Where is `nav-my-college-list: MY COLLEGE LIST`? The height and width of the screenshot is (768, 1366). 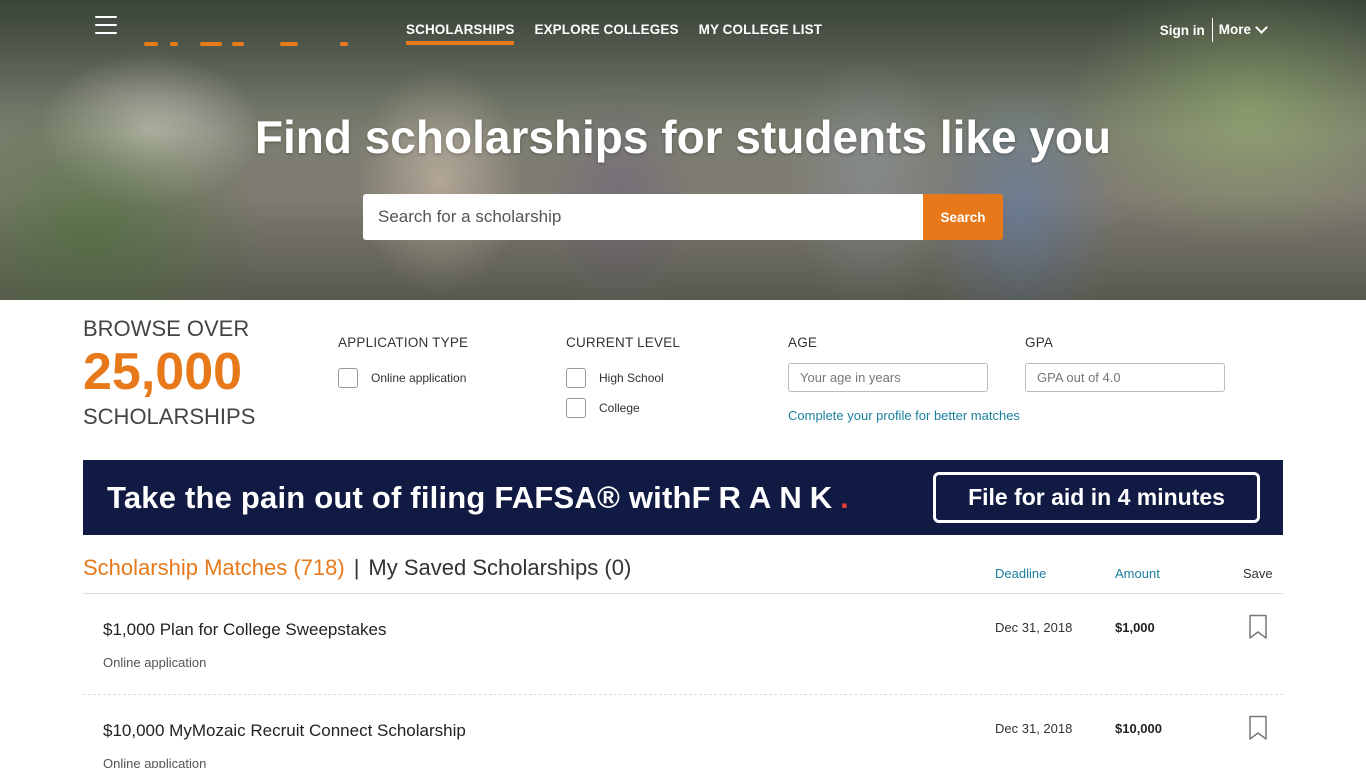 nav-my-college-list: MY COLLEGE LIST is located at coordinates (761, 33).